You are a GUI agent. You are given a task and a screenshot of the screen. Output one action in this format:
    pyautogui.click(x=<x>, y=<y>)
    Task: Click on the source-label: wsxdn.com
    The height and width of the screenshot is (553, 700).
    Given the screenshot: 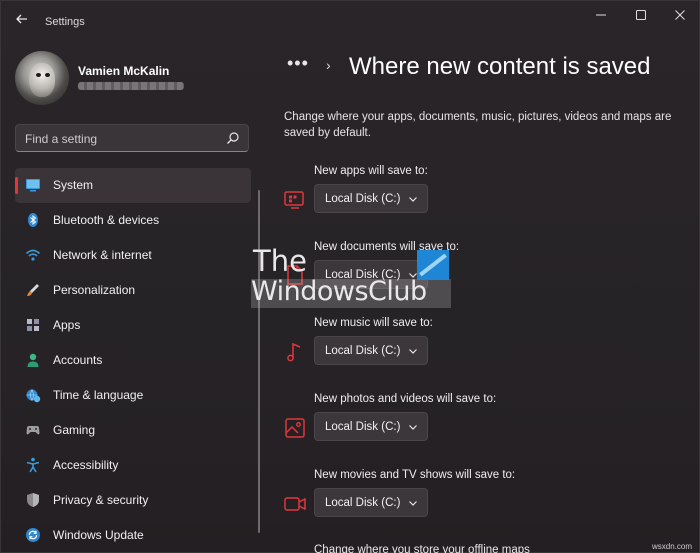 What is the action you would take?
    pyautogui.click(x=672, y=546)
    